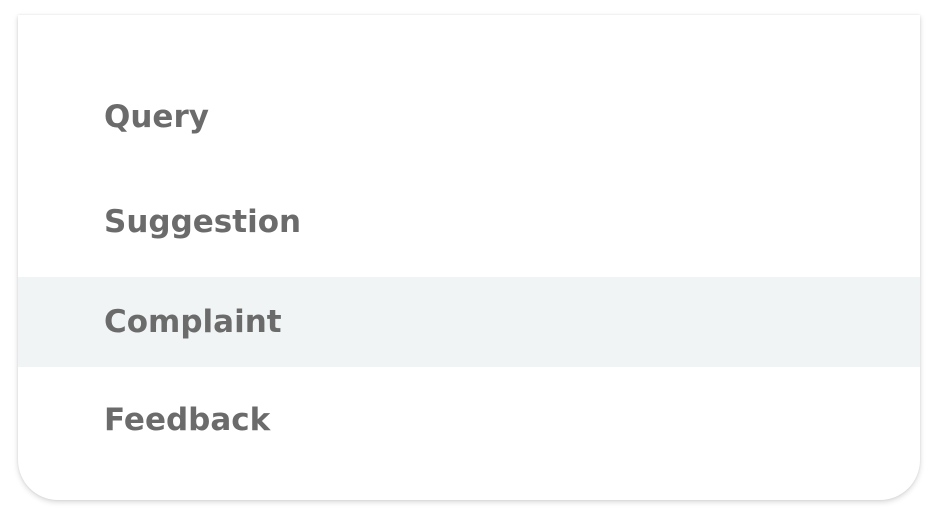 The image size is (938, 521). What do you see at coordinates (156, 116) in the screenshot?
I see `menu-item-label: Query` at bounding box center [156, 116].